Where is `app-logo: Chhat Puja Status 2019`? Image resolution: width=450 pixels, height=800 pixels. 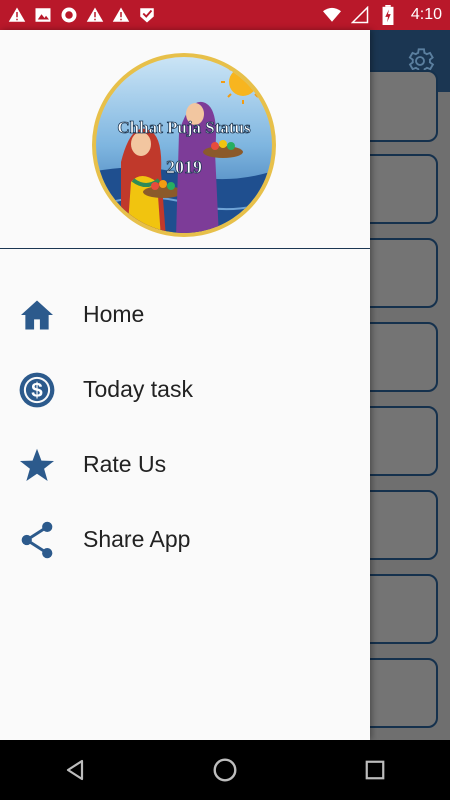 app-logo: Chhat Puja Status 2019 is located at coordinates (184, 145).